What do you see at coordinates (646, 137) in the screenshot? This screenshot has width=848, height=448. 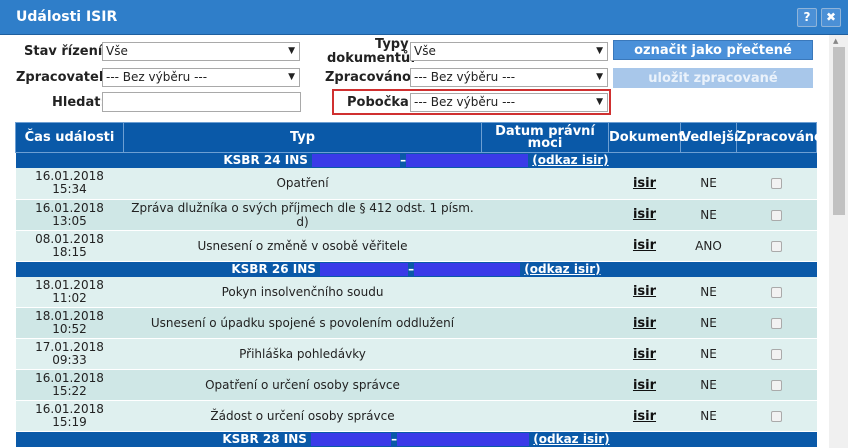 I see `header-dokument: Dokument` at bounding box center [646, 137].